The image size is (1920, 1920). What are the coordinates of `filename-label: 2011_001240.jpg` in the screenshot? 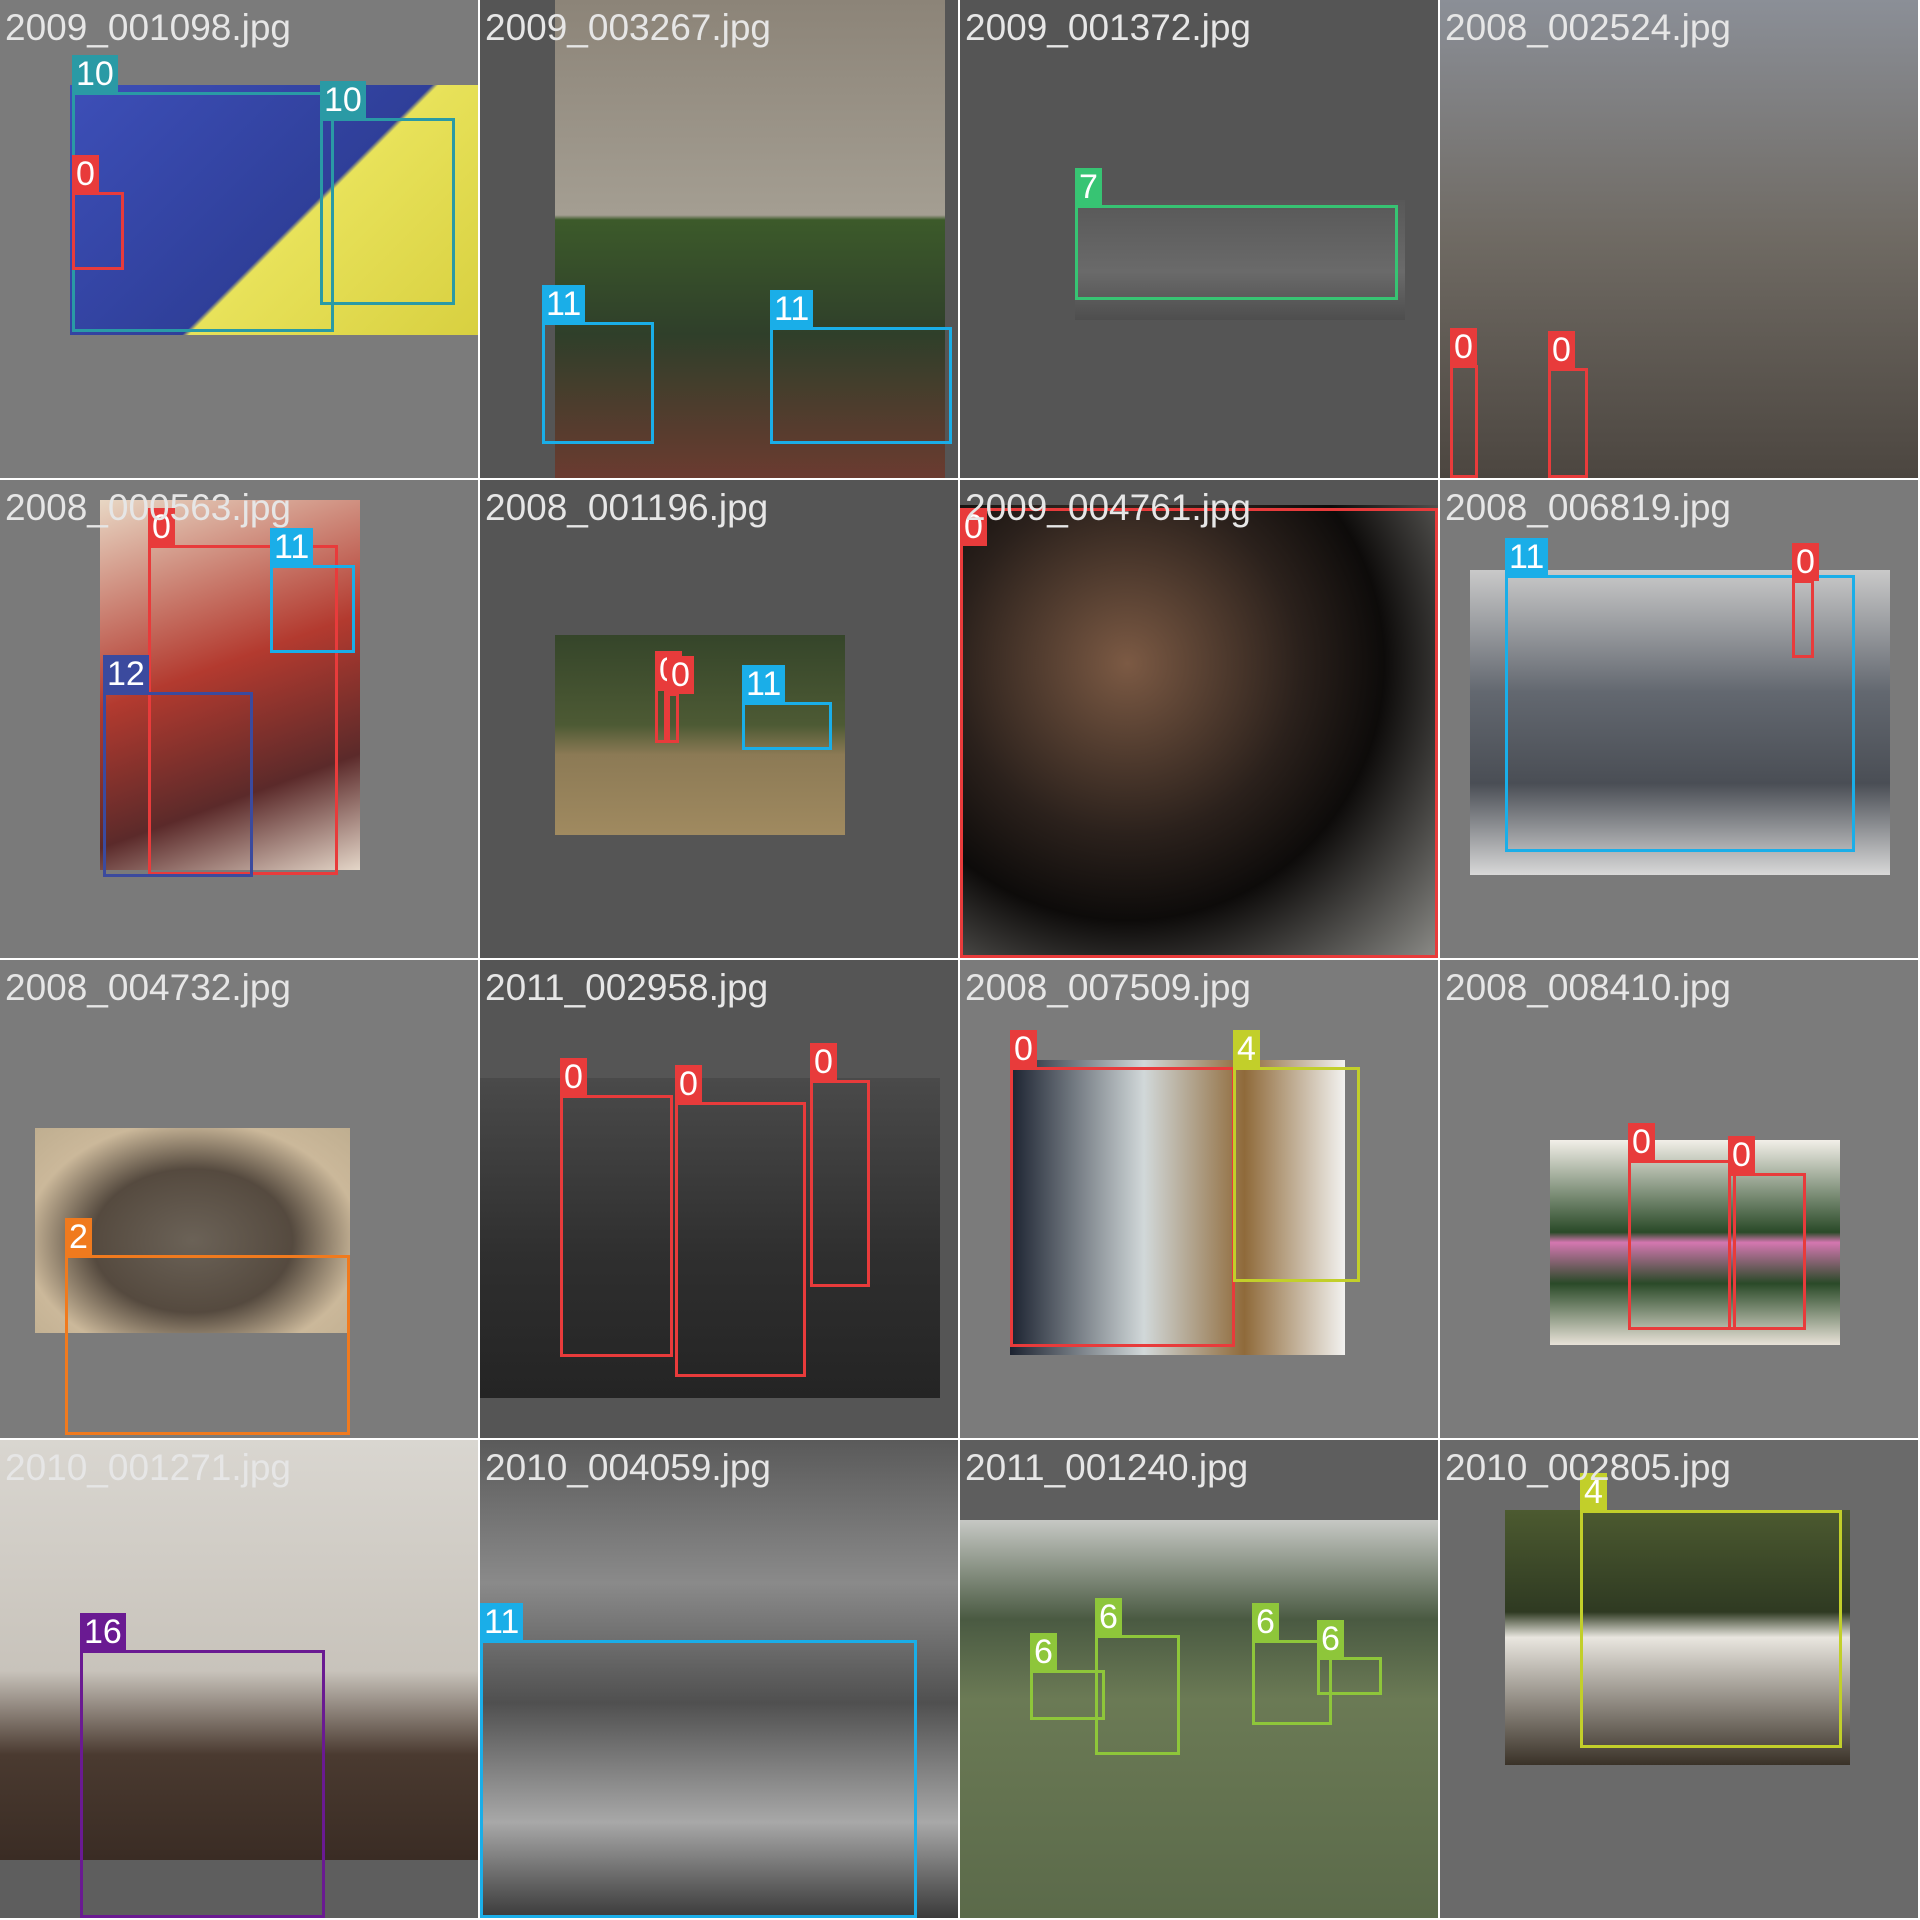 It's located at (1107, 1467).